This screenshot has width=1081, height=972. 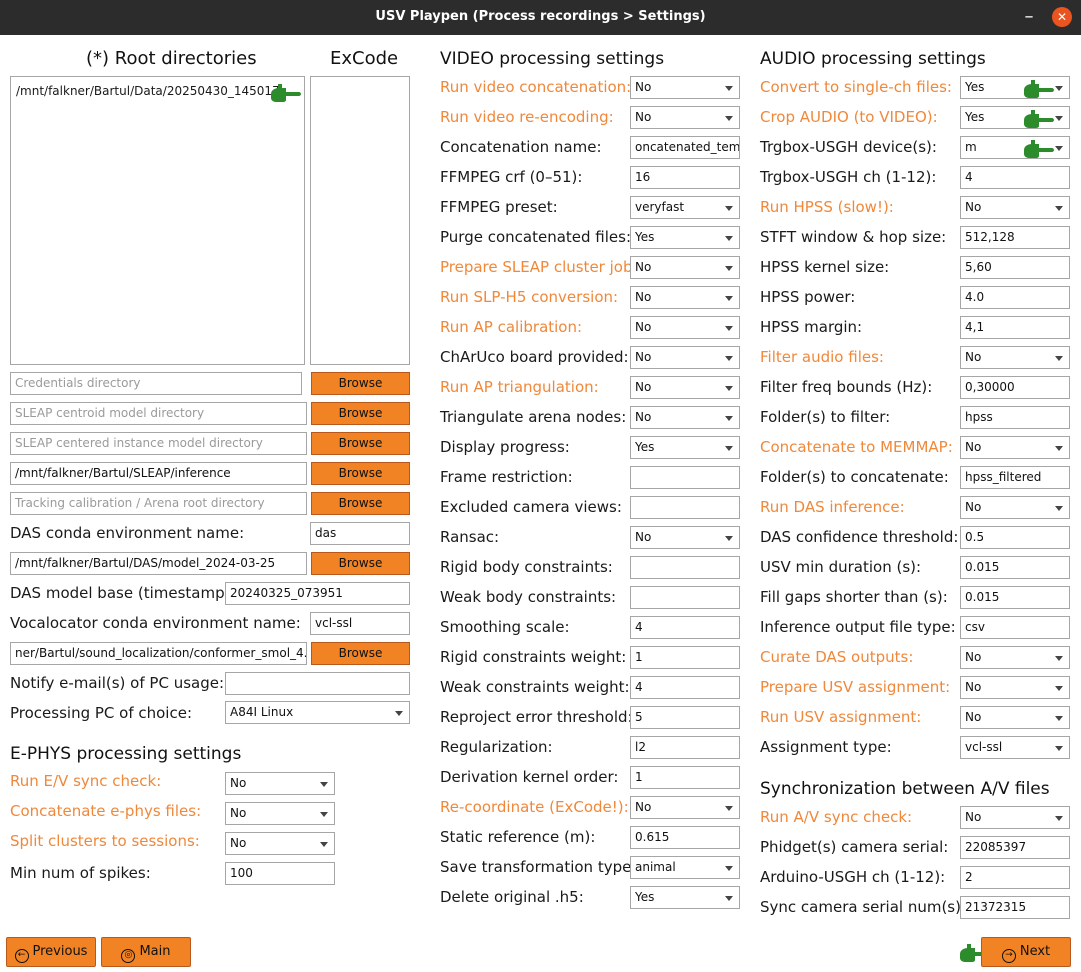 I want to click on triangulate-arena-nodes-select: No, so click(x=685, y=417).